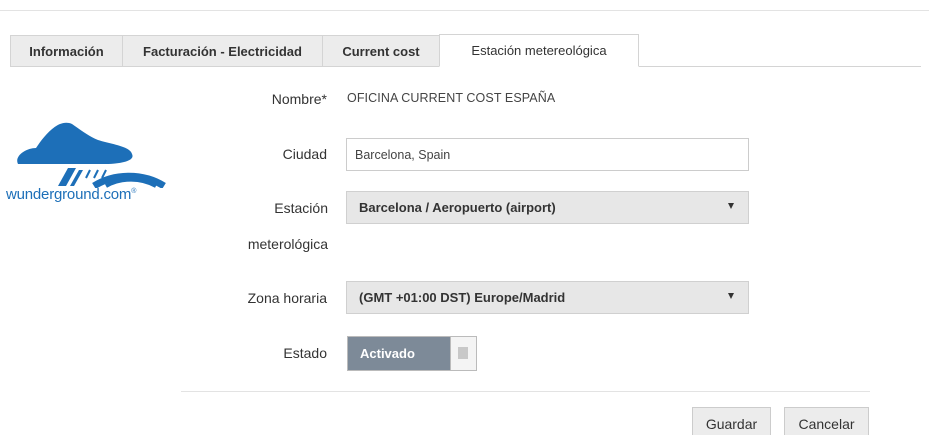  I want to click on city-input, so click(547, 154).